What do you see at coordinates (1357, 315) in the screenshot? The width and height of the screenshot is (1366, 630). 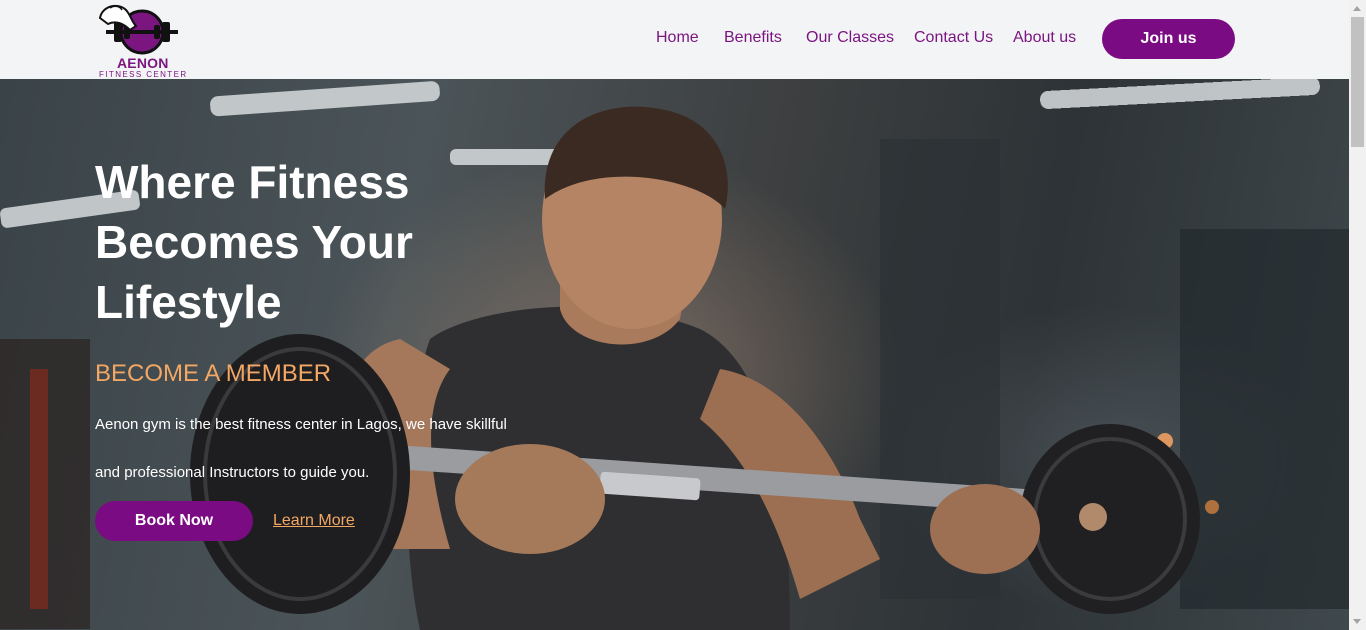 I see `page-scrollbar` at bounding box center [1357, 315].